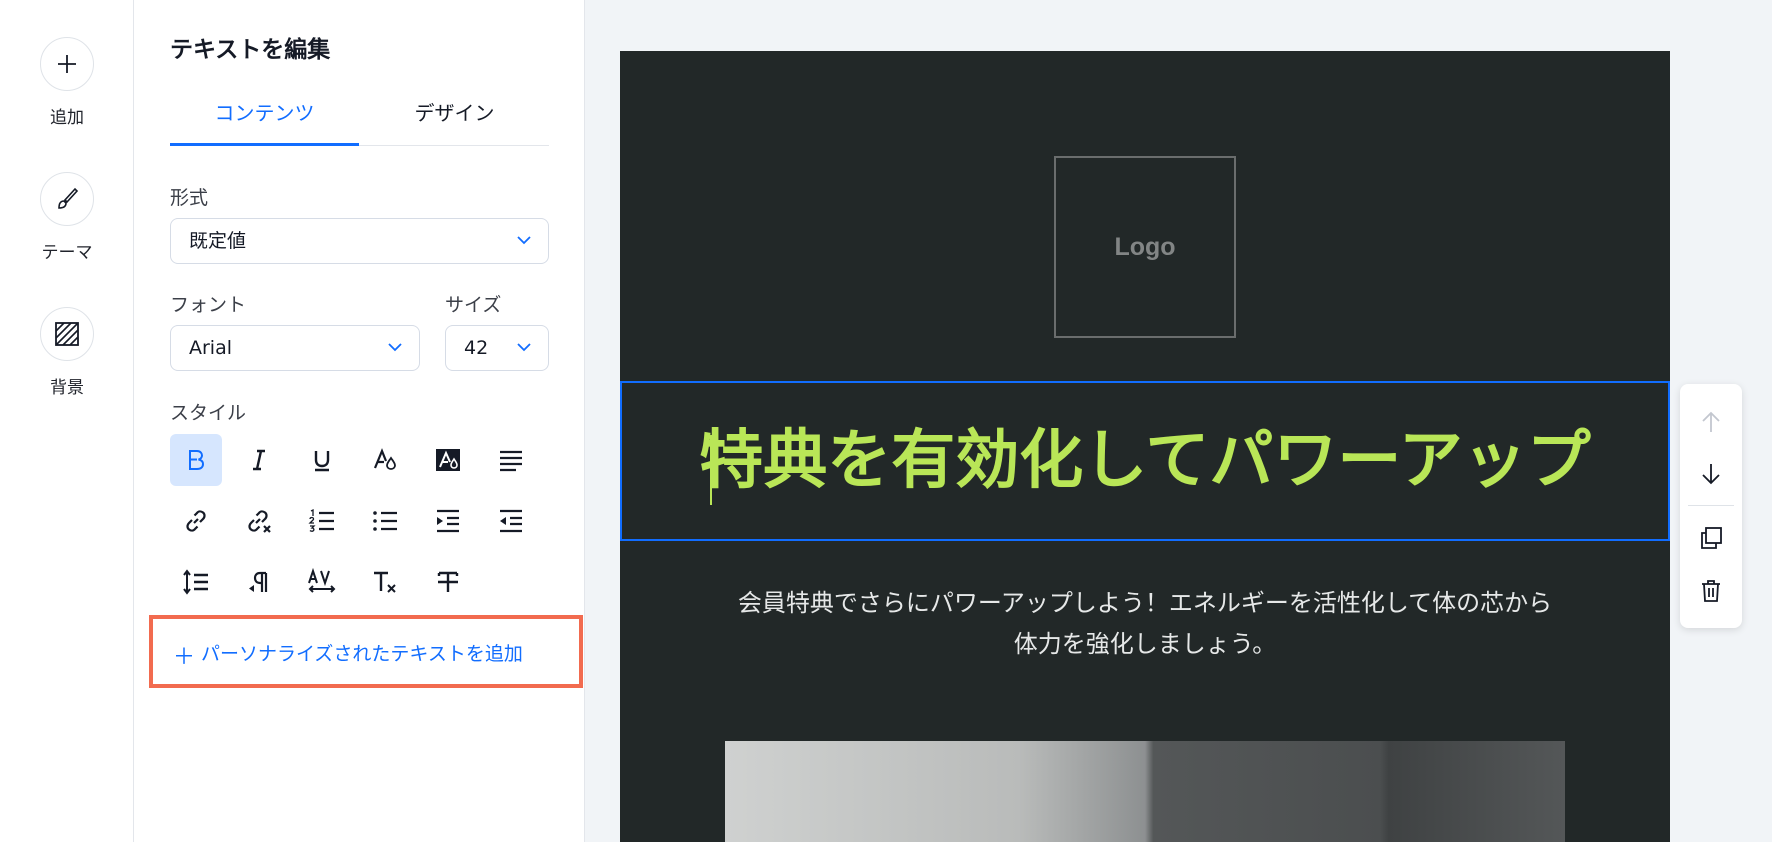 The width and height of the screenshot is (1772, 842). I want to click on toolbar-divider, so click(1711, 505).